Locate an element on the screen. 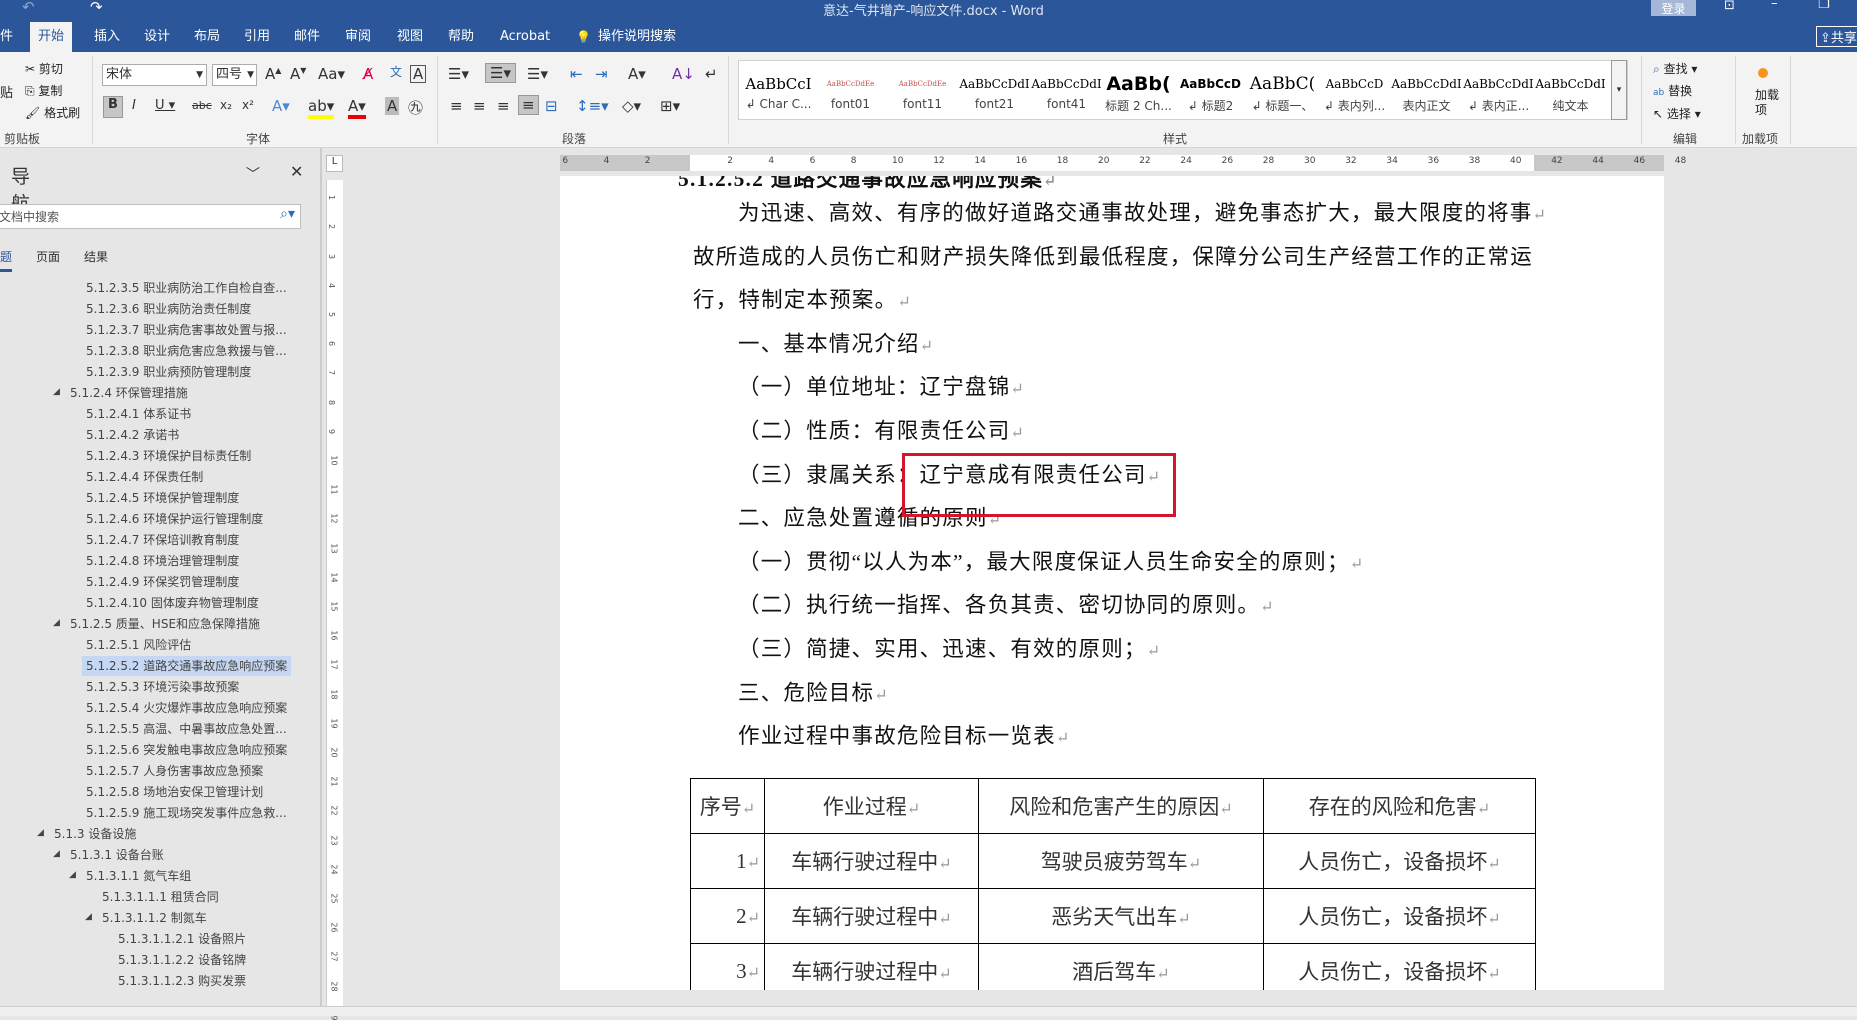 The height and width of the screenshot is (1020, 1857). numbering-icon: ☰▾ is located at coordinates (500, 73).